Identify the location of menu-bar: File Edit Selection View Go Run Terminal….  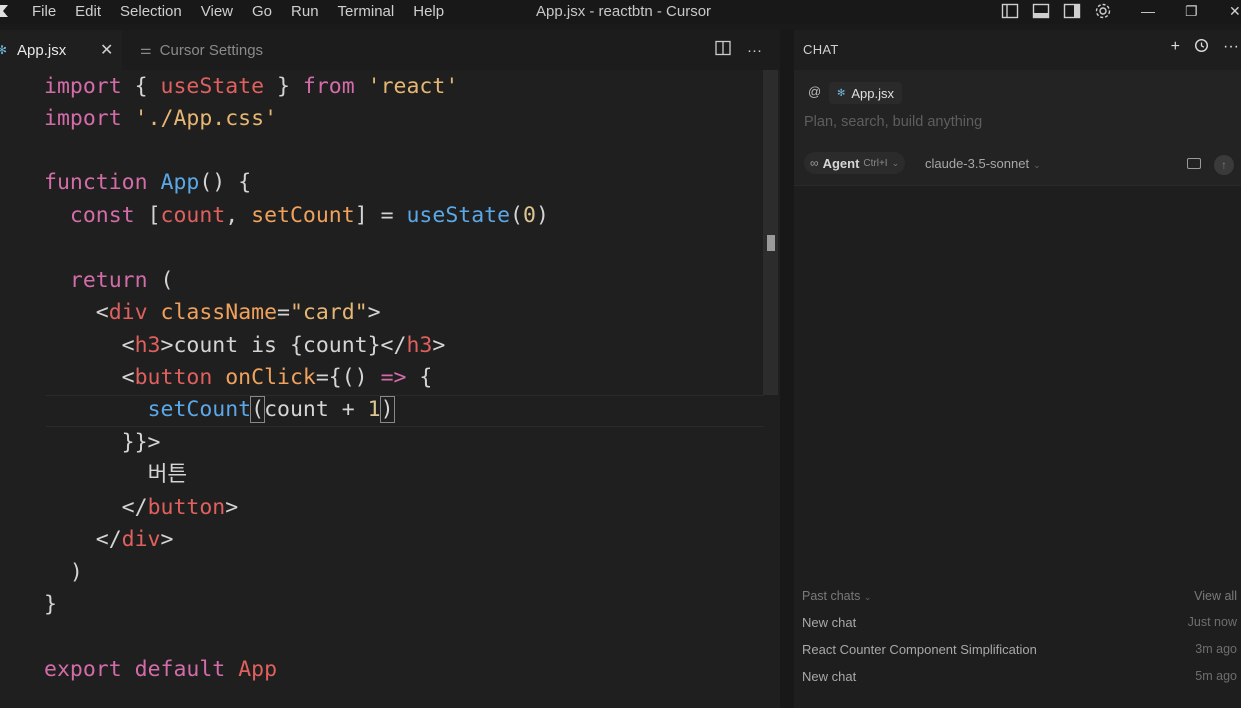
(247, 12).